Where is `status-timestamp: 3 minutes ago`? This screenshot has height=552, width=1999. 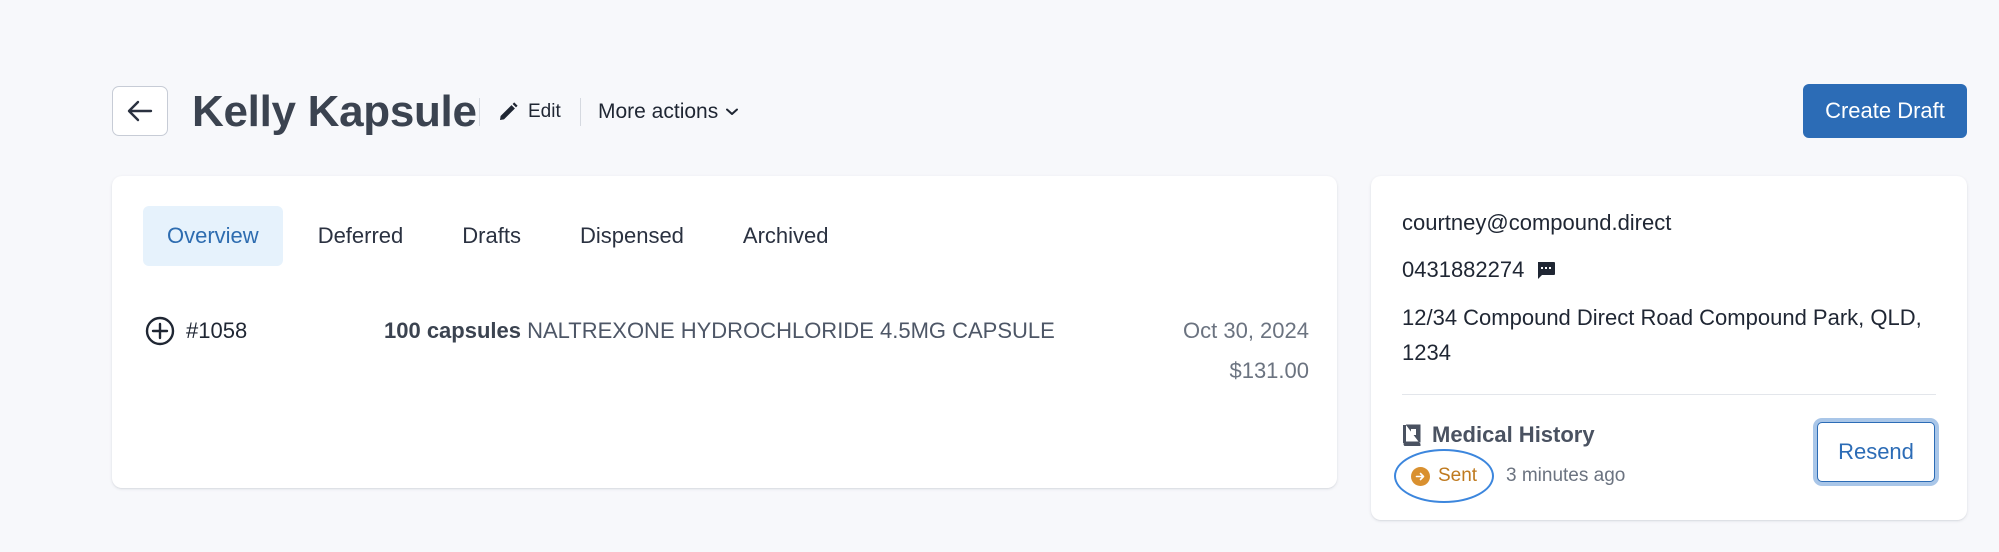 status-timestamp: 3 minutes ago is located at coordinates (1566, 475).